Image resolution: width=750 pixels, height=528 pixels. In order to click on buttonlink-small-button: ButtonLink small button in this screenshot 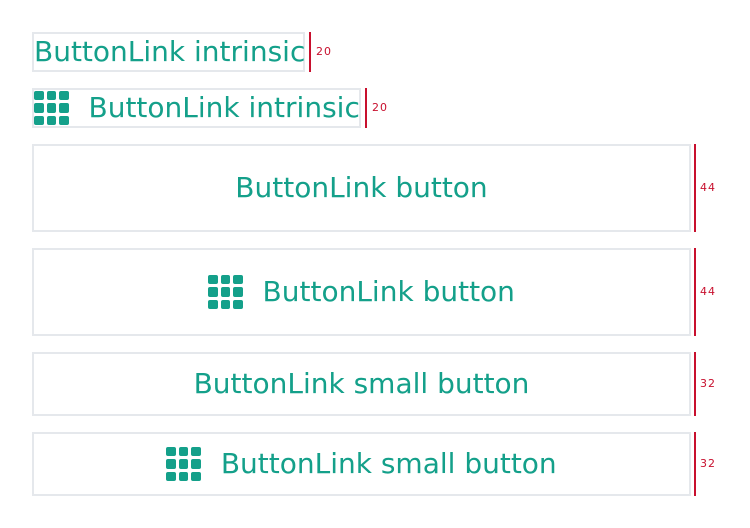, I will do `click(361, 384)`.